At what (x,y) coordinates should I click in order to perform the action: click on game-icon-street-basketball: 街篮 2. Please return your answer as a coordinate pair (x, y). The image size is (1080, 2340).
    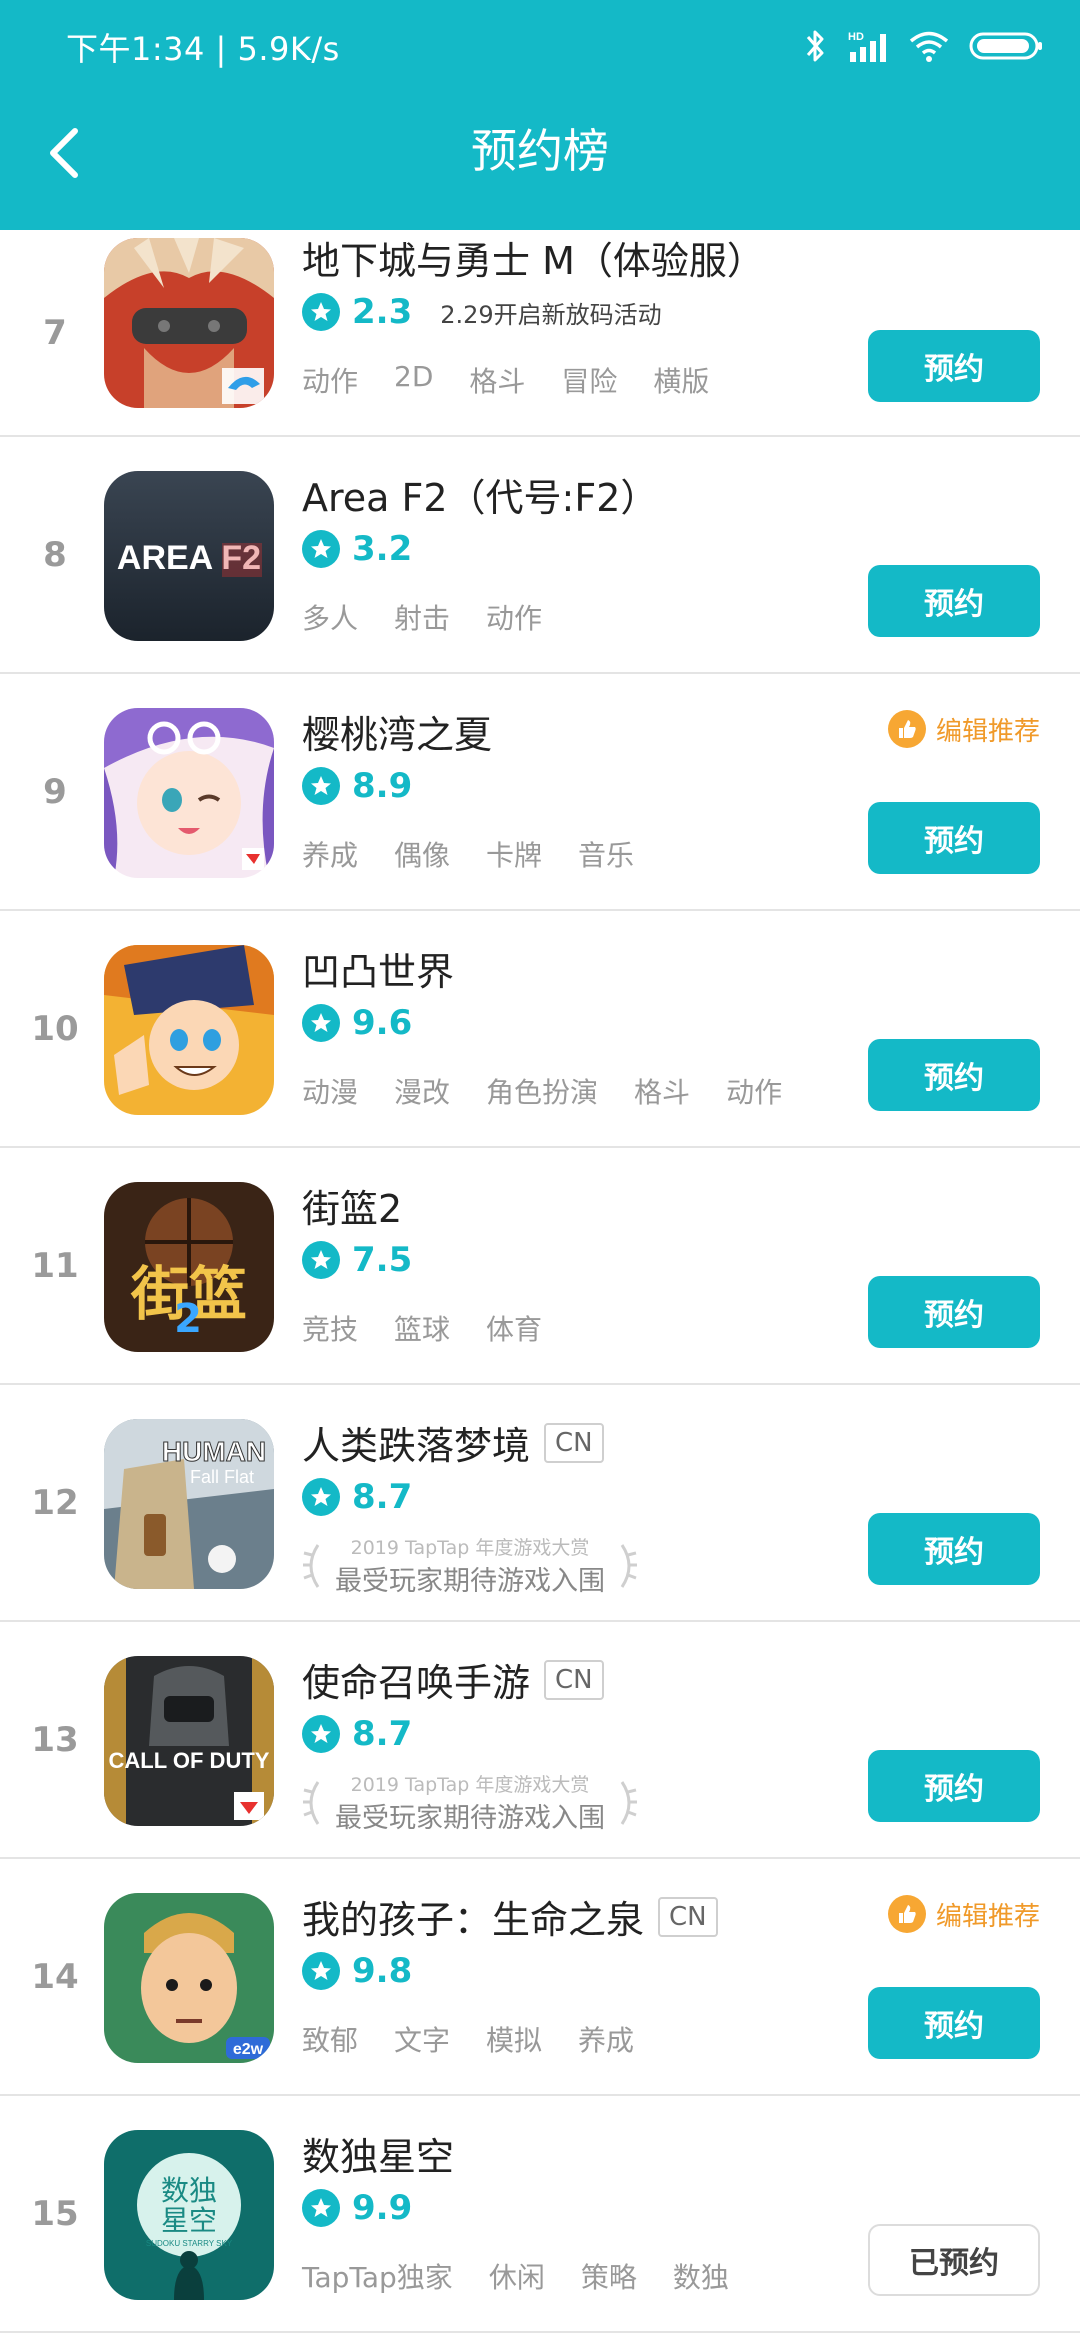
    Looking at the image, I should click on (189, 1267).